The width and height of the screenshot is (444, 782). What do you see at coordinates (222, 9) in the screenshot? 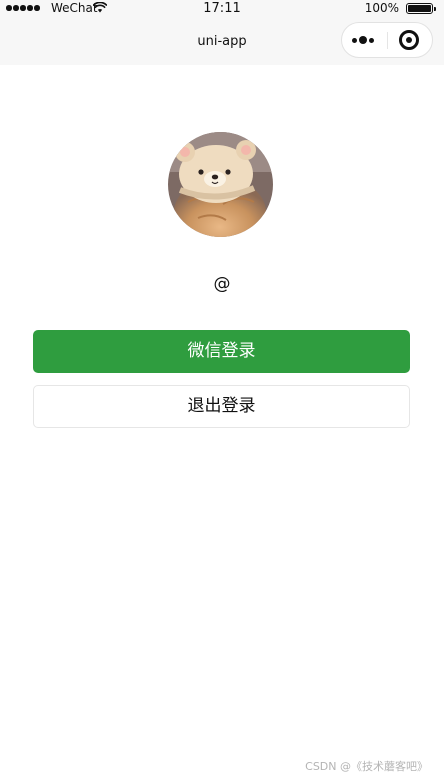
I see `status-bar: WeChat 17:11 100%` at bounding box center [222, 9].